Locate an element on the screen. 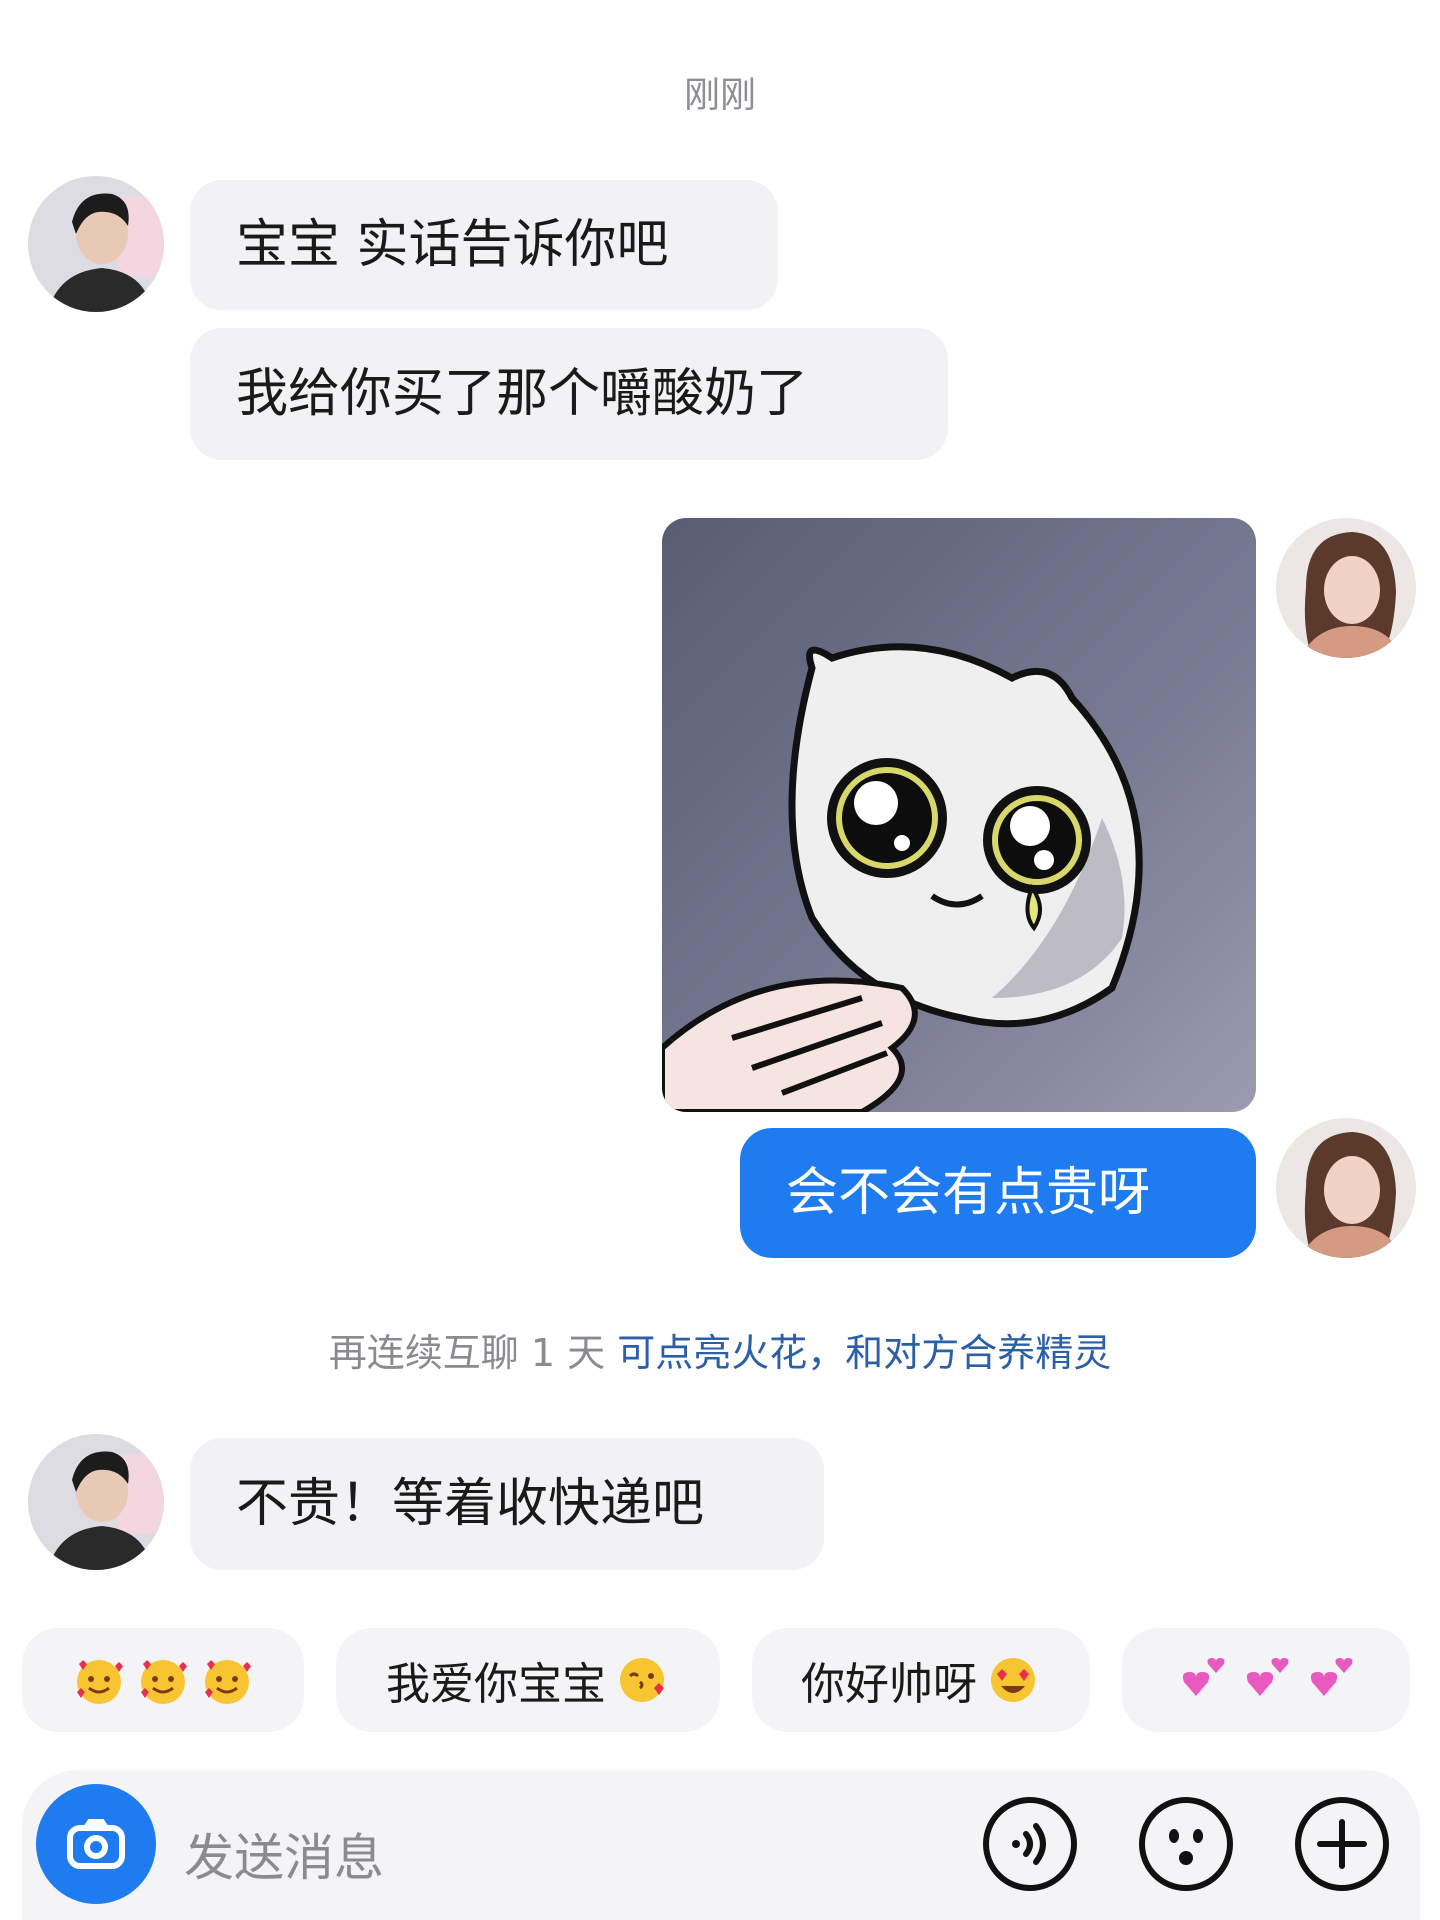  face-blowing-kiss-icon is located at coordinates (642, 1680).